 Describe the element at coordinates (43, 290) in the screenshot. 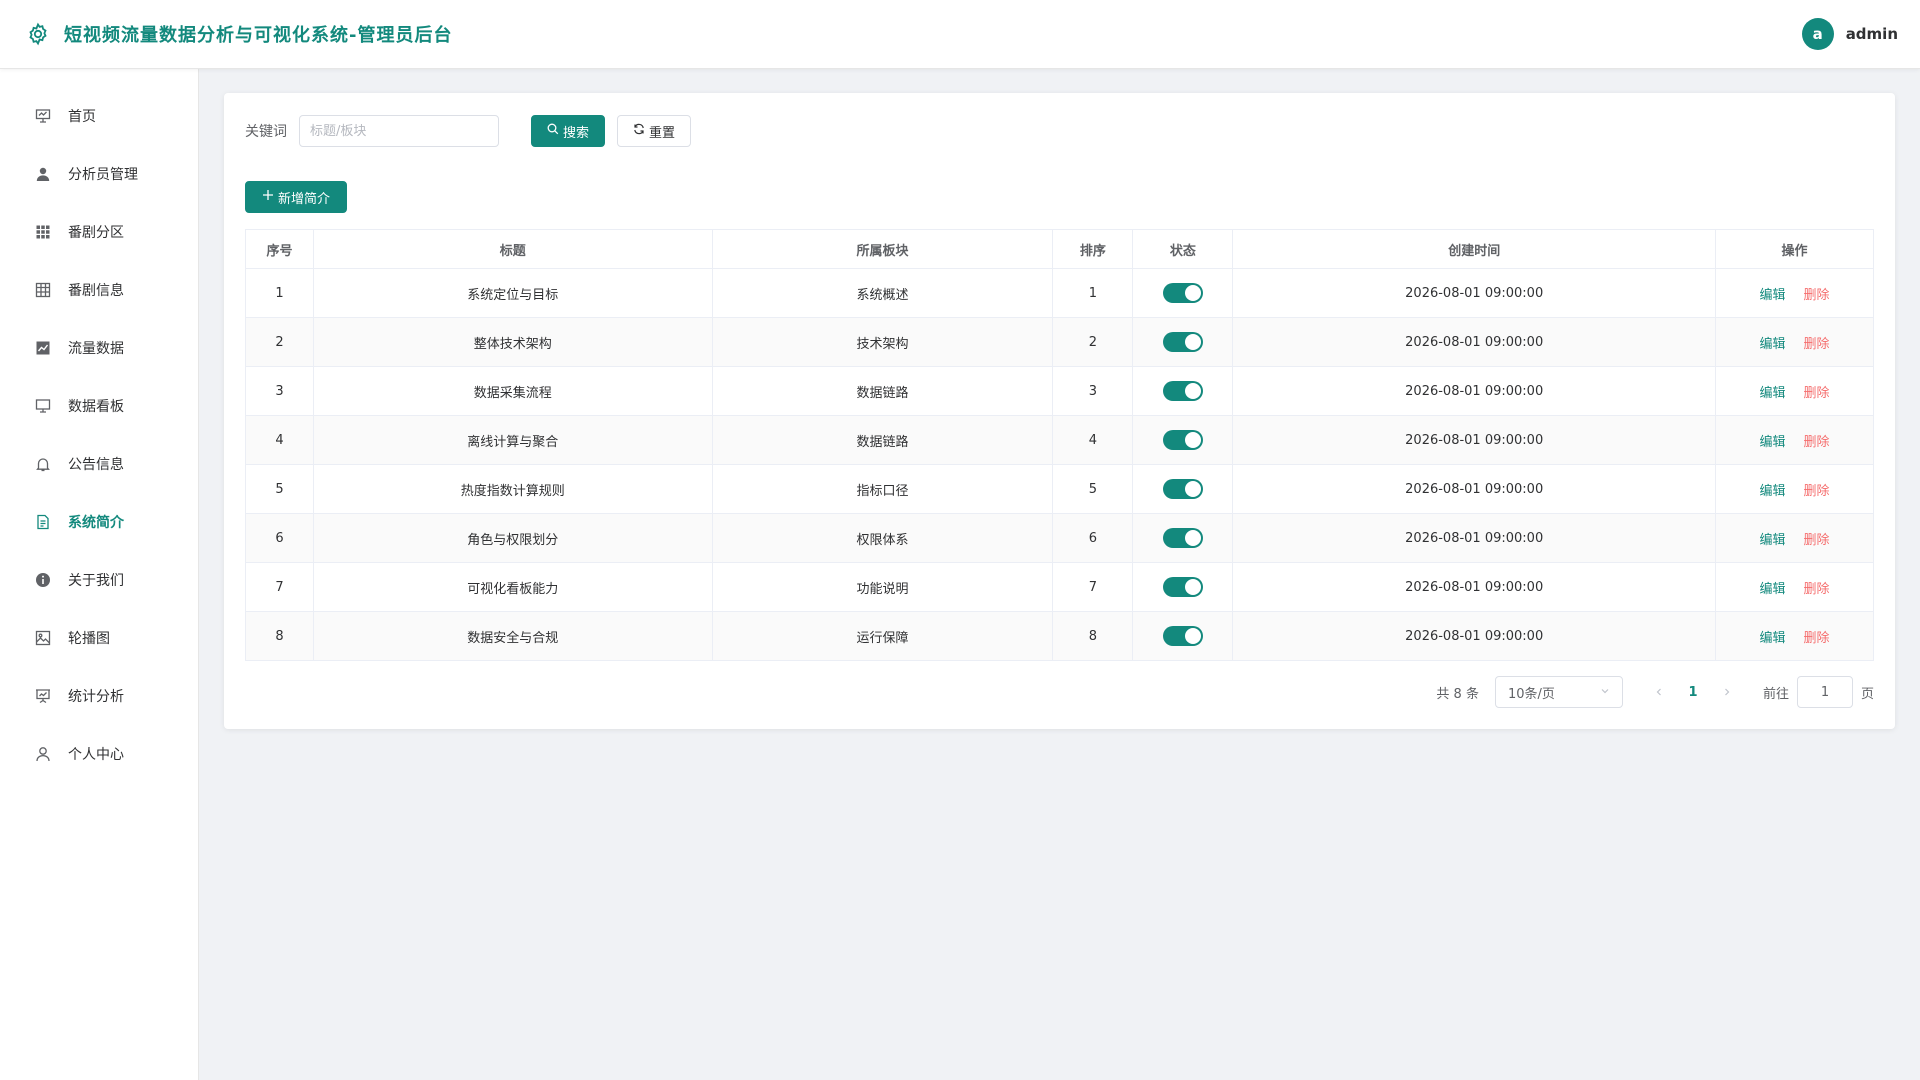

I see `table-icon` at that location.